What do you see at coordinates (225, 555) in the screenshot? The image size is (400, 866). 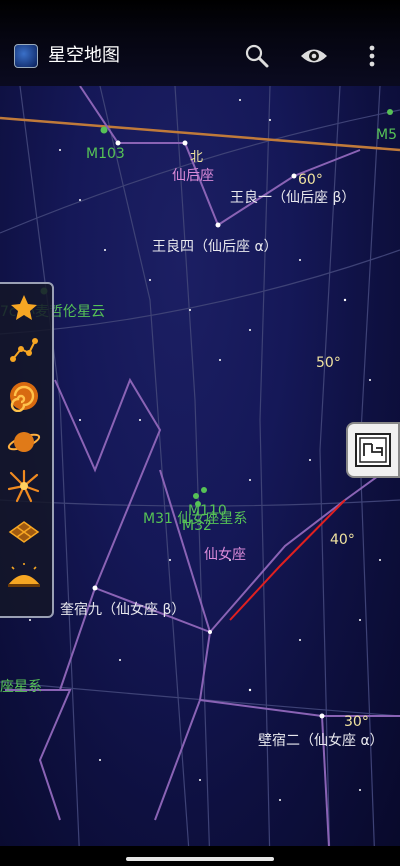 I see `label-andromeda: 仙女座` at bounding box center [225, 555].